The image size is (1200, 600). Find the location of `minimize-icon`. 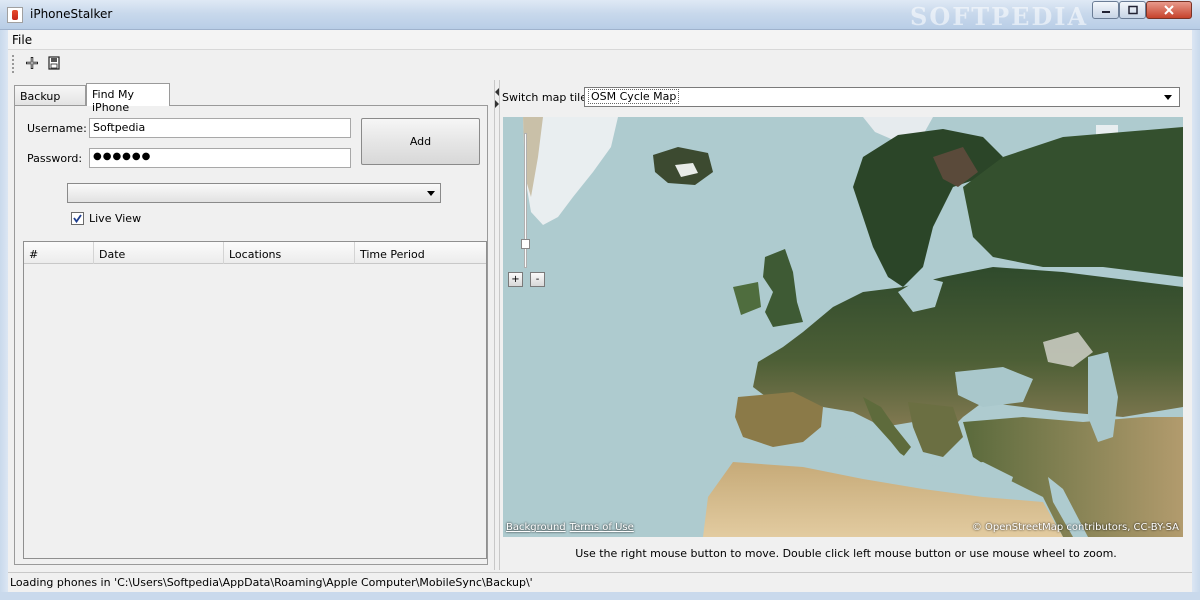

minimize-icon is located at coordinates (1105, 12).